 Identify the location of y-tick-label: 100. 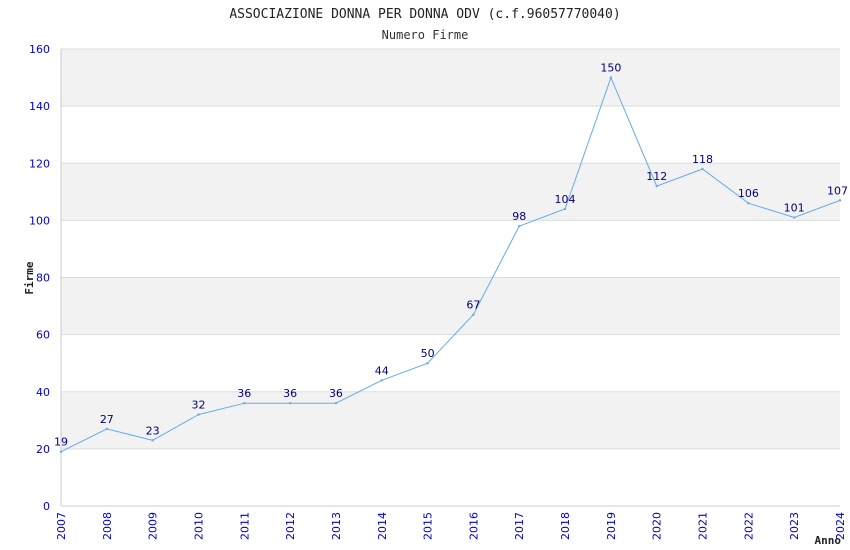
(39, 220).